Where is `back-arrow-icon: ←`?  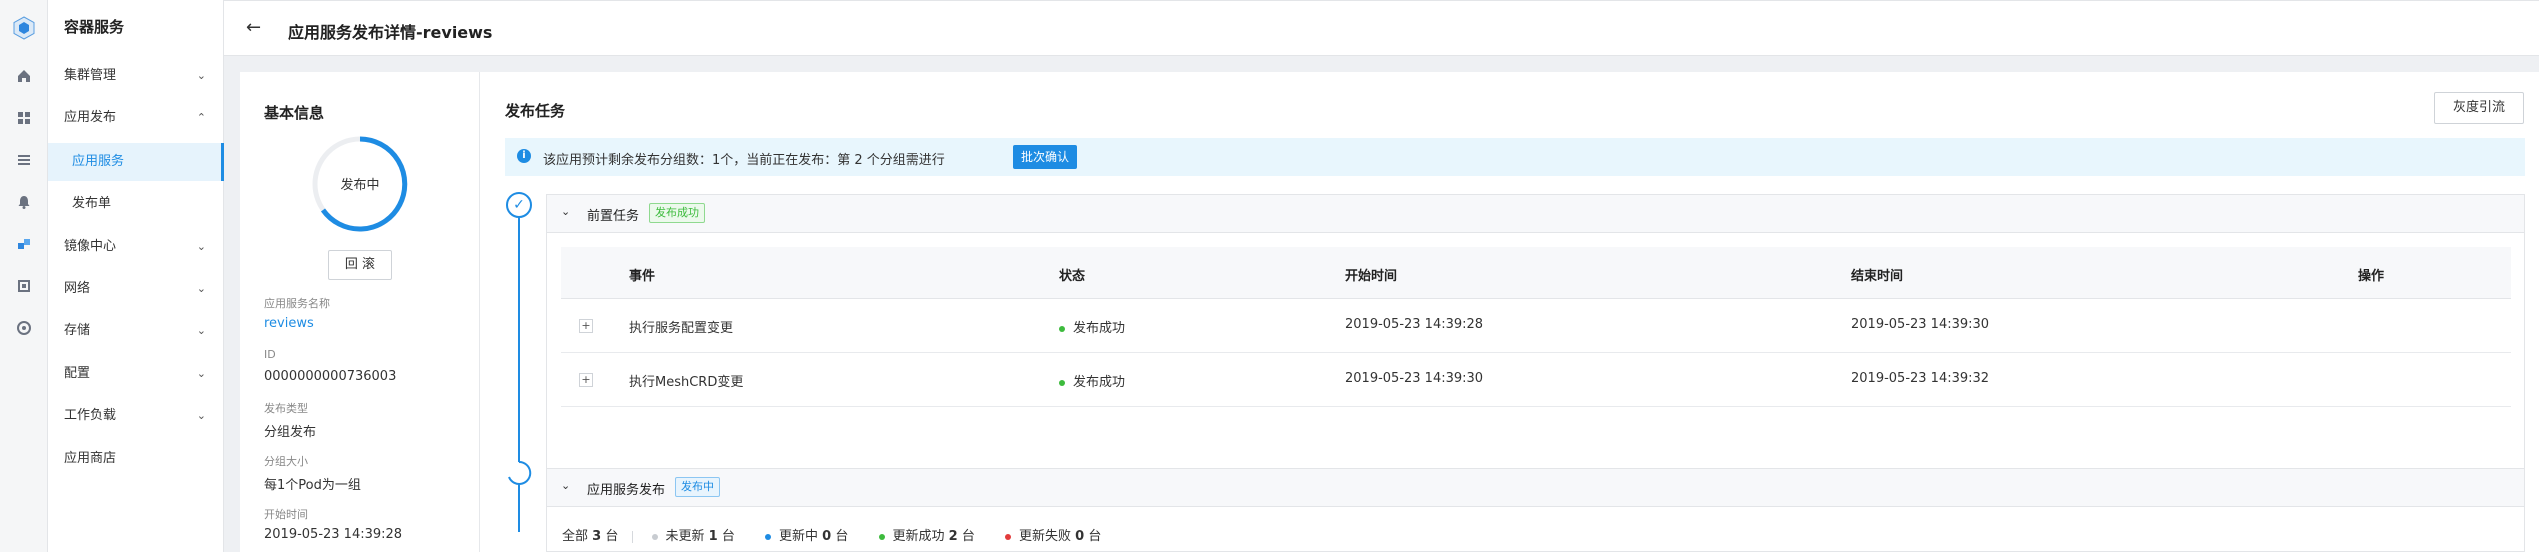
back-arrow-icon: ← is located at coordinates (253, 27).